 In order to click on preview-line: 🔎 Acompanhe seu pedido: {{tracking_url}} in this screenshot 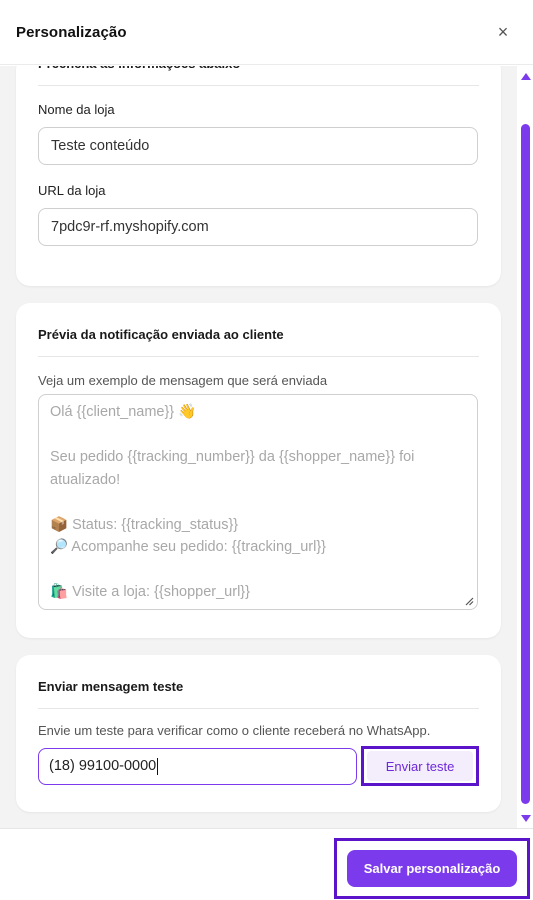, I will do `click(188, 547)`.